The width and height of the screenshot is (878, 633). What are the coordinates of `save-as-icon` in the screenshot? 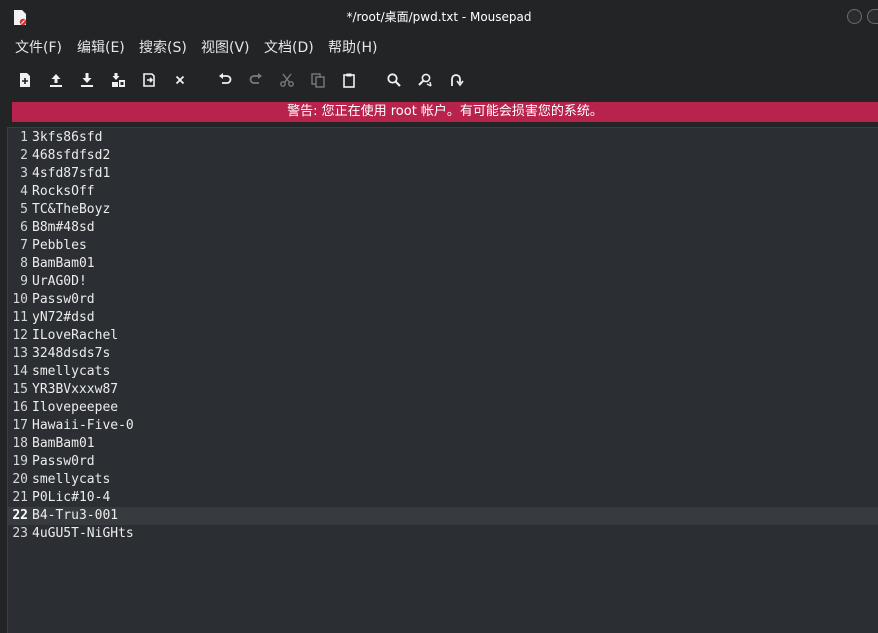 It's located at (118, 80).